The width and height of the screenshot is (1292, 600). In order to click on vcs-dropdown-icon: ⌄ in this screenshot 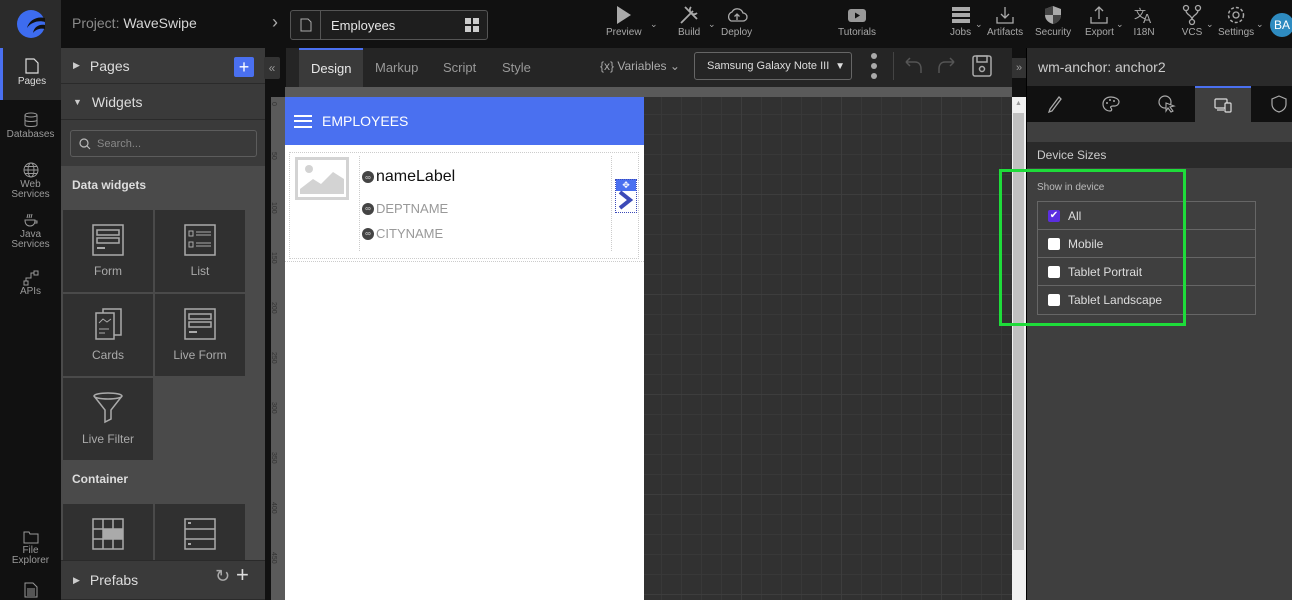, I will do `click(1210, 24)`.